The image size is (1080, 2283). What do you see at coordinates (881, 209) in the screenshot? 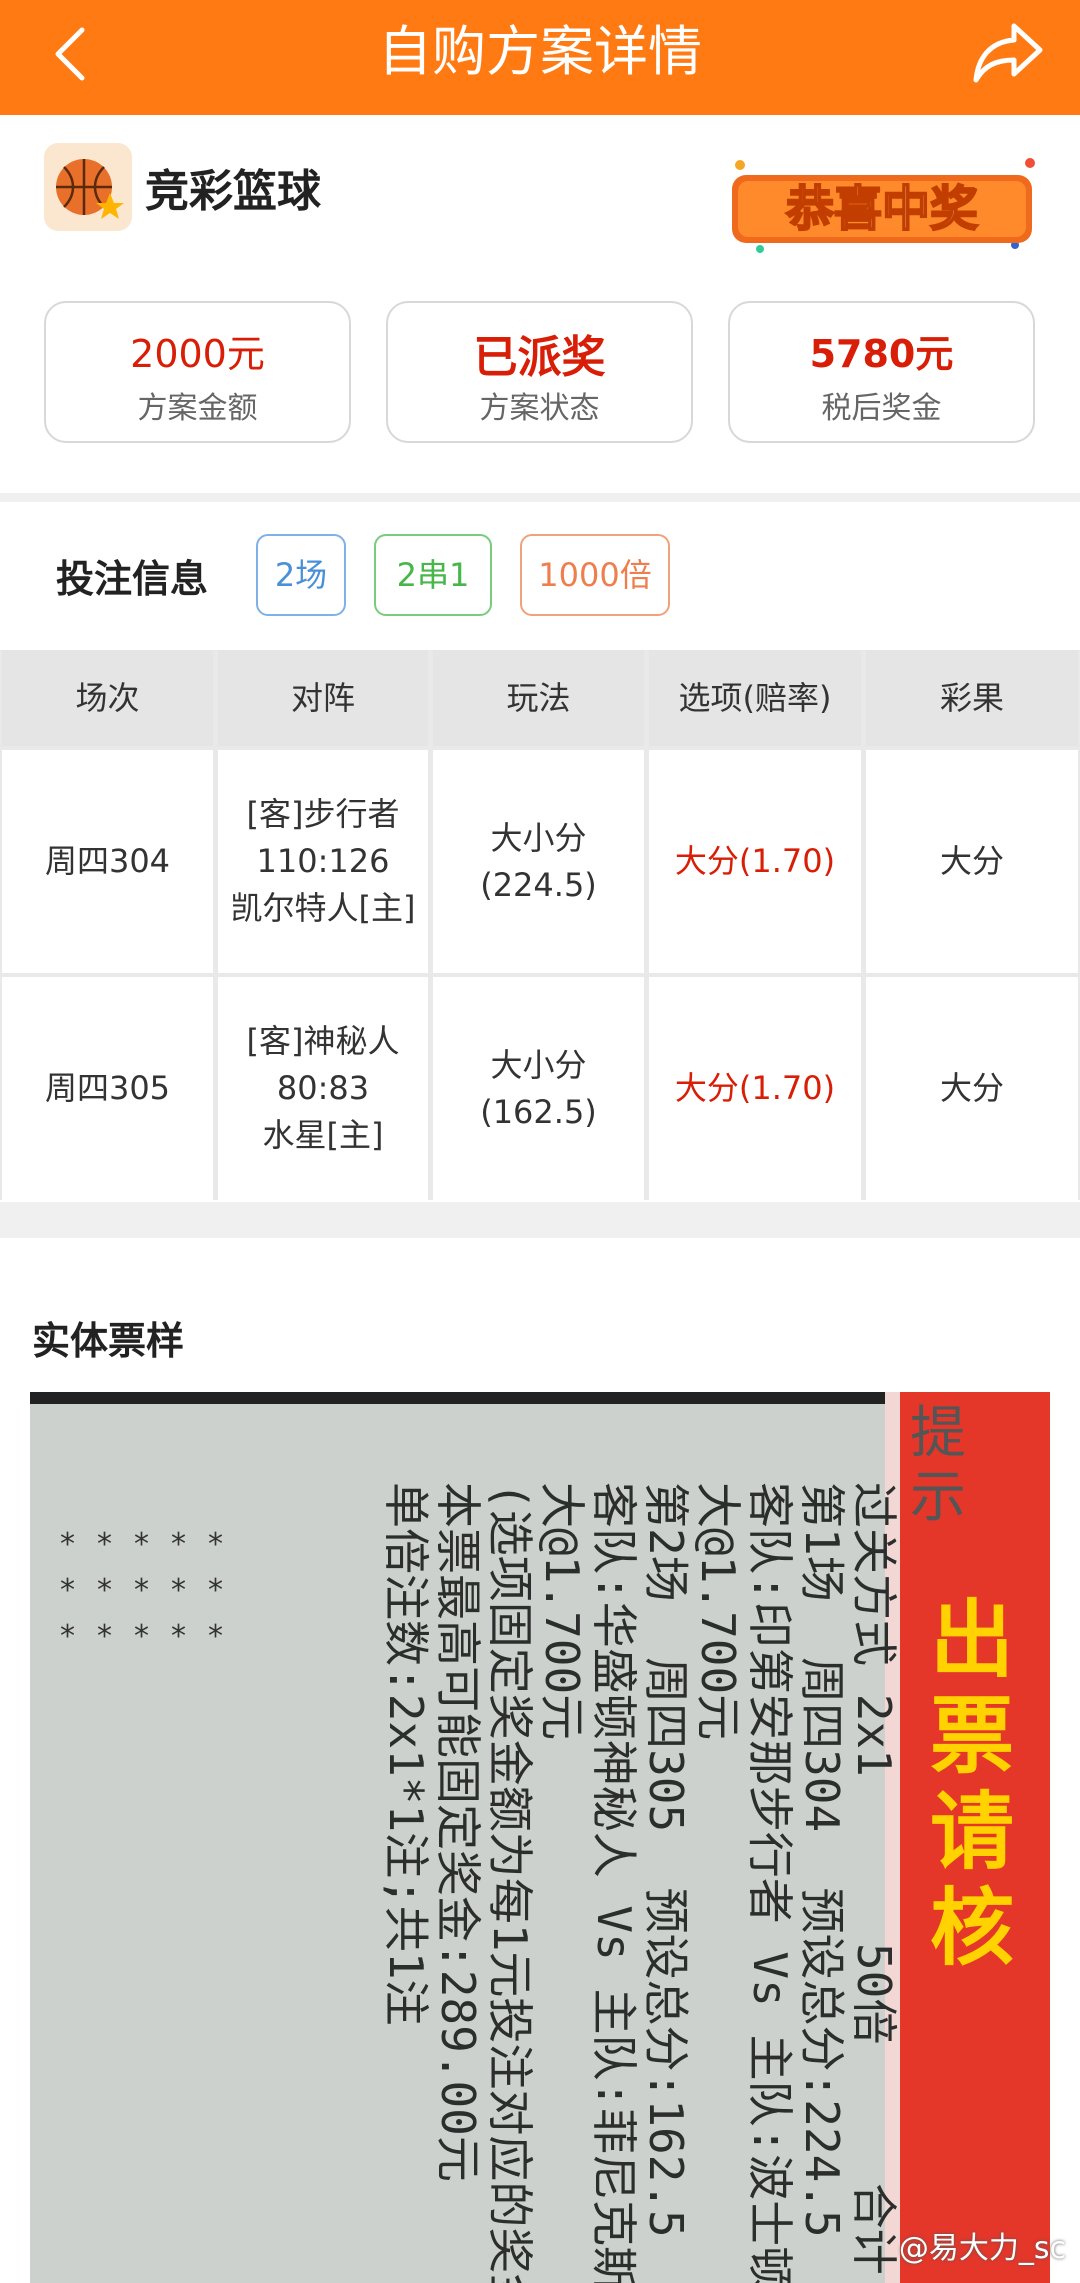
I see `svg-text: 恭喜中奖` at bounding box center [881, 209].